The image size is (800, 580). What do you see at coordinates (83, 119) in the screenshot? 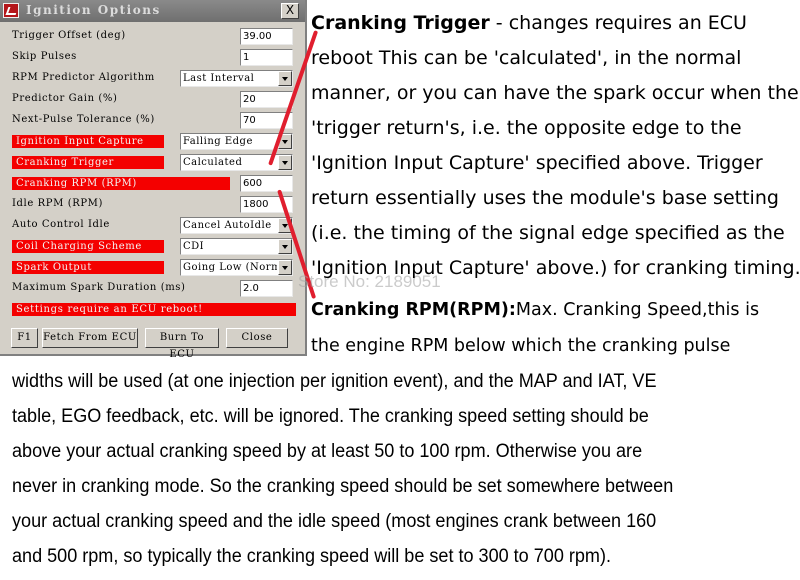
I see `field-label: Next-Pulse Tolerance (%)` at bounding box center [83, 119].